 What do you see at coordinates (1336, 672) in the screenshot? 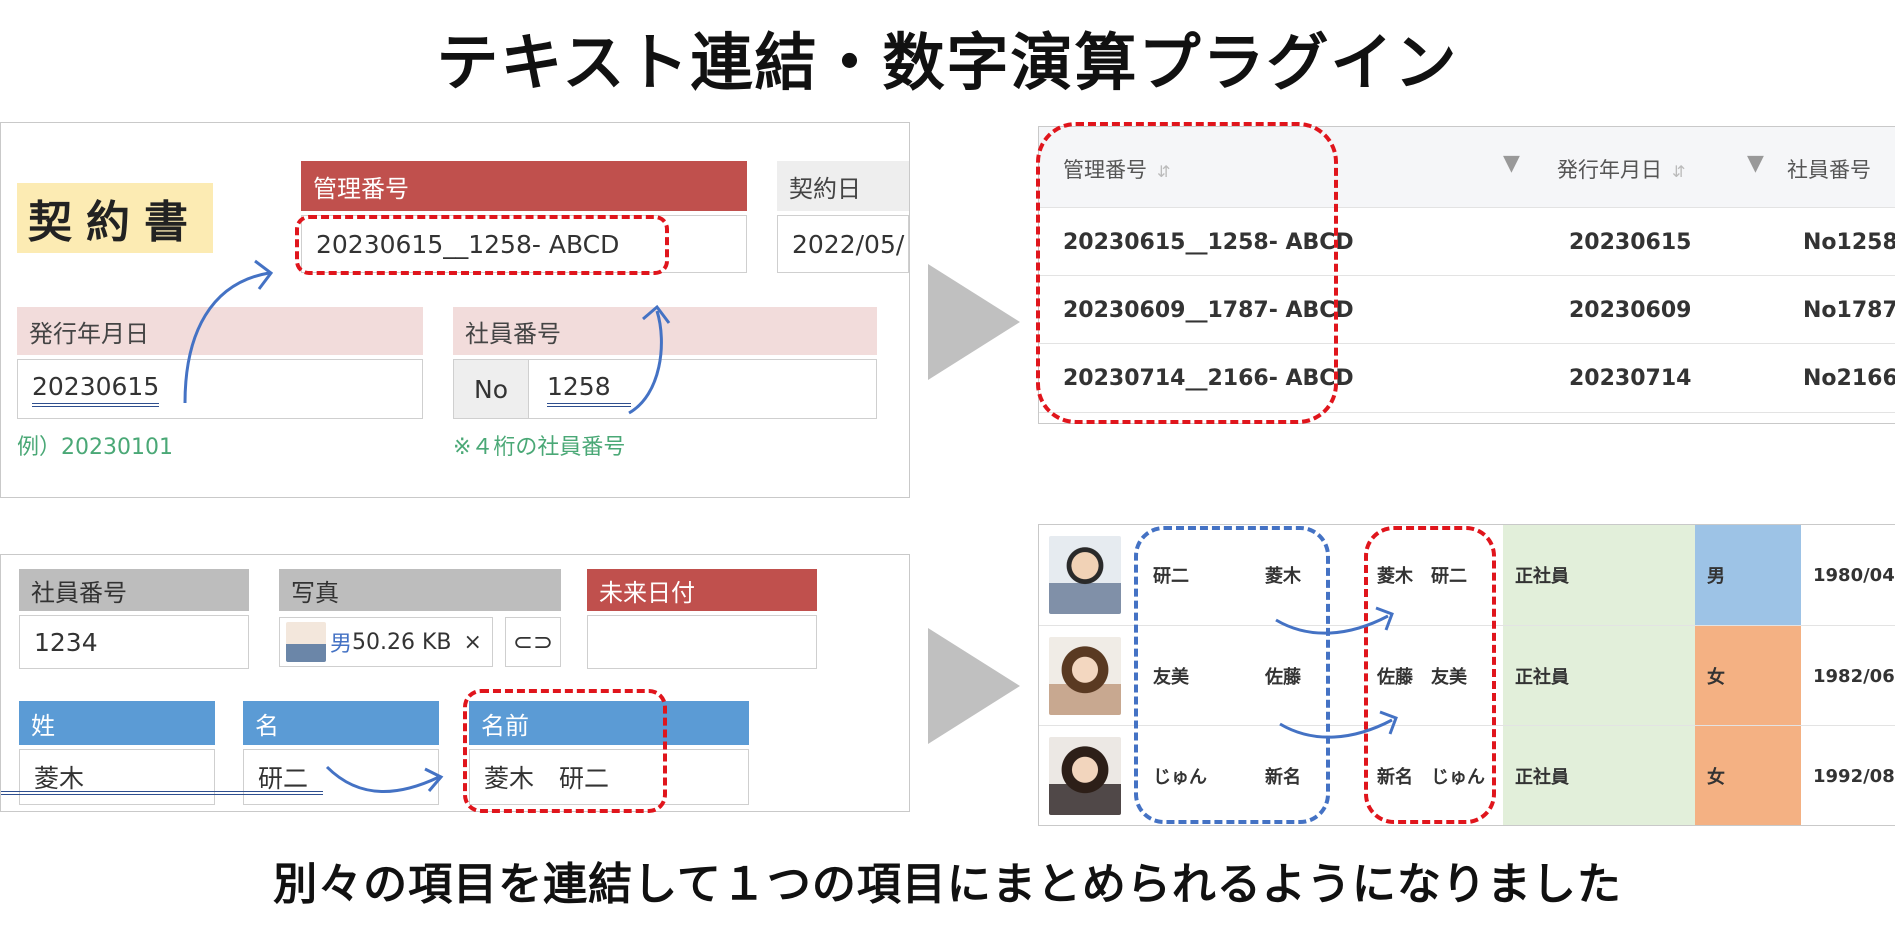
I see `curved-arrow-icon` at bounding box center [1336, 672].